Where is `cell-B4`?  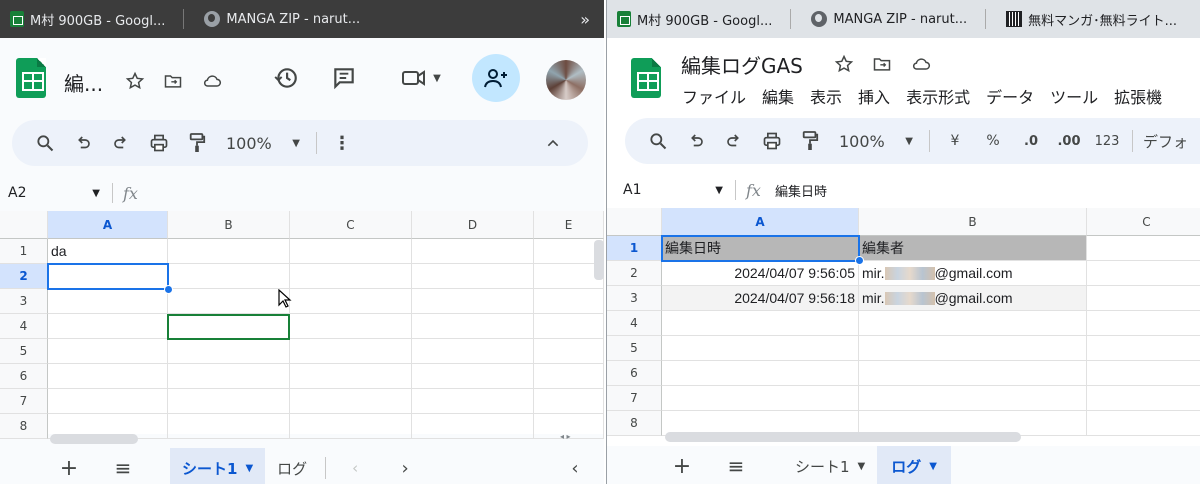
cell-B4 is located at coordinates (973, 323).